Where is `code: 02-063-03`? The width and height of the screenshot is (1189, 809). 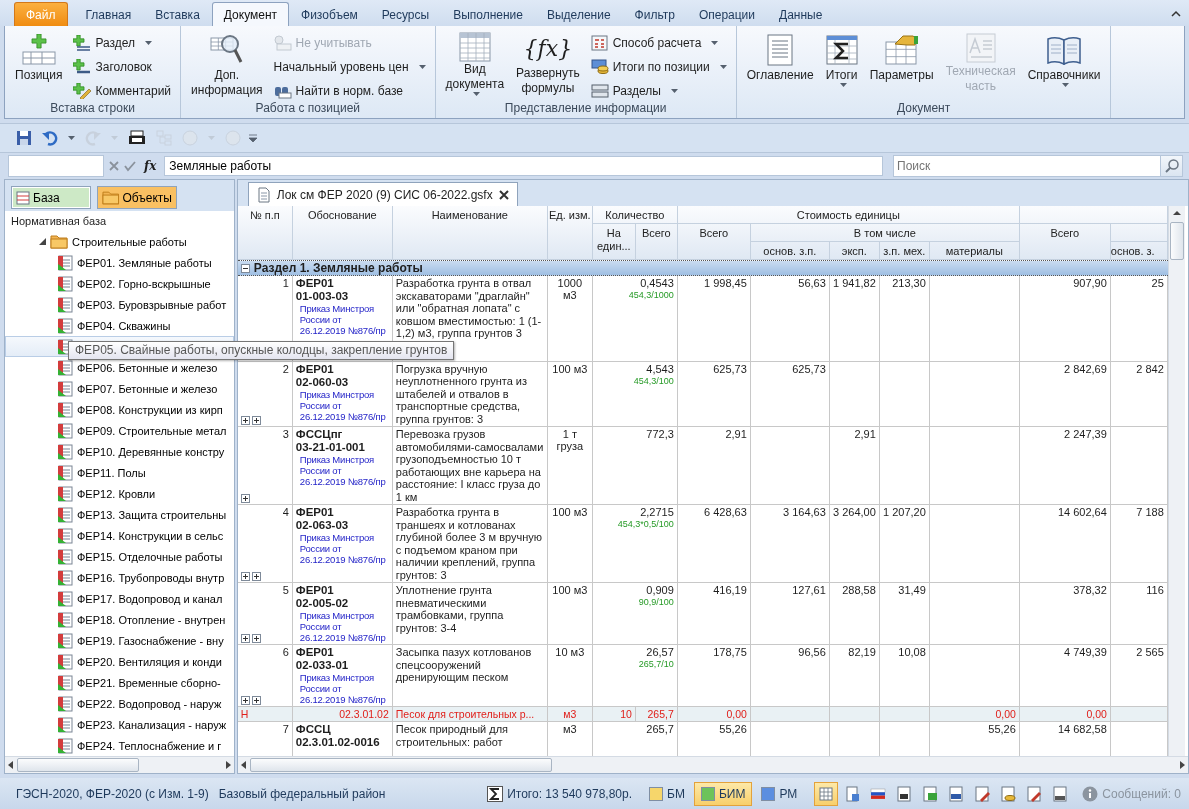 code: 02-063-03 is located at coordinates (322, 525).